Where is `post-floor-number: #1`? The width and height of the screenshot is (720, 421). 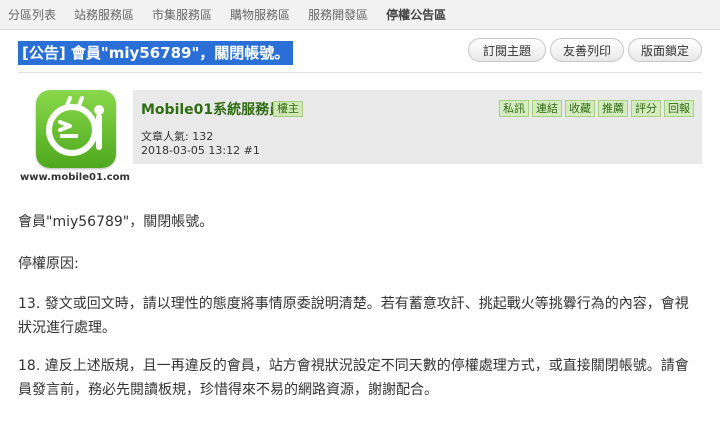
post-floor-number: #1 is located at coordinates (252, 150).